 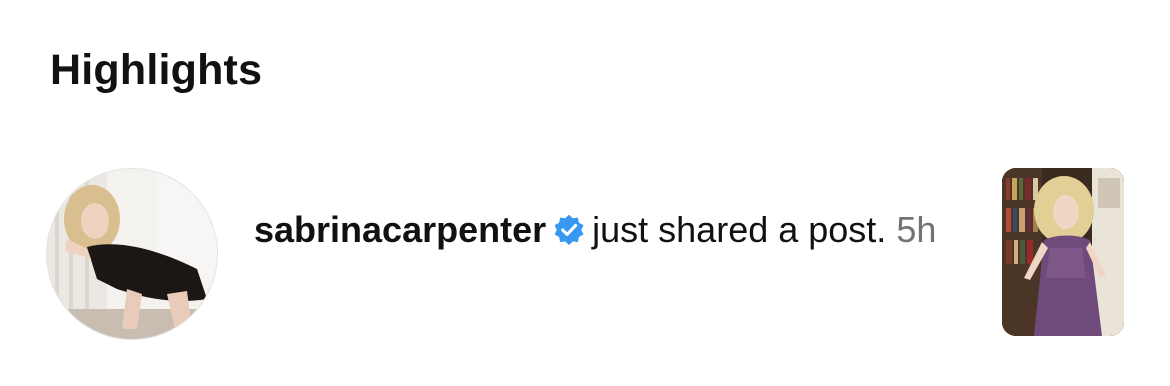 What do you see at coordinates (916, 229) in the screenshot?
I see `notification-time: 5h` at bounding box center [916, 229].